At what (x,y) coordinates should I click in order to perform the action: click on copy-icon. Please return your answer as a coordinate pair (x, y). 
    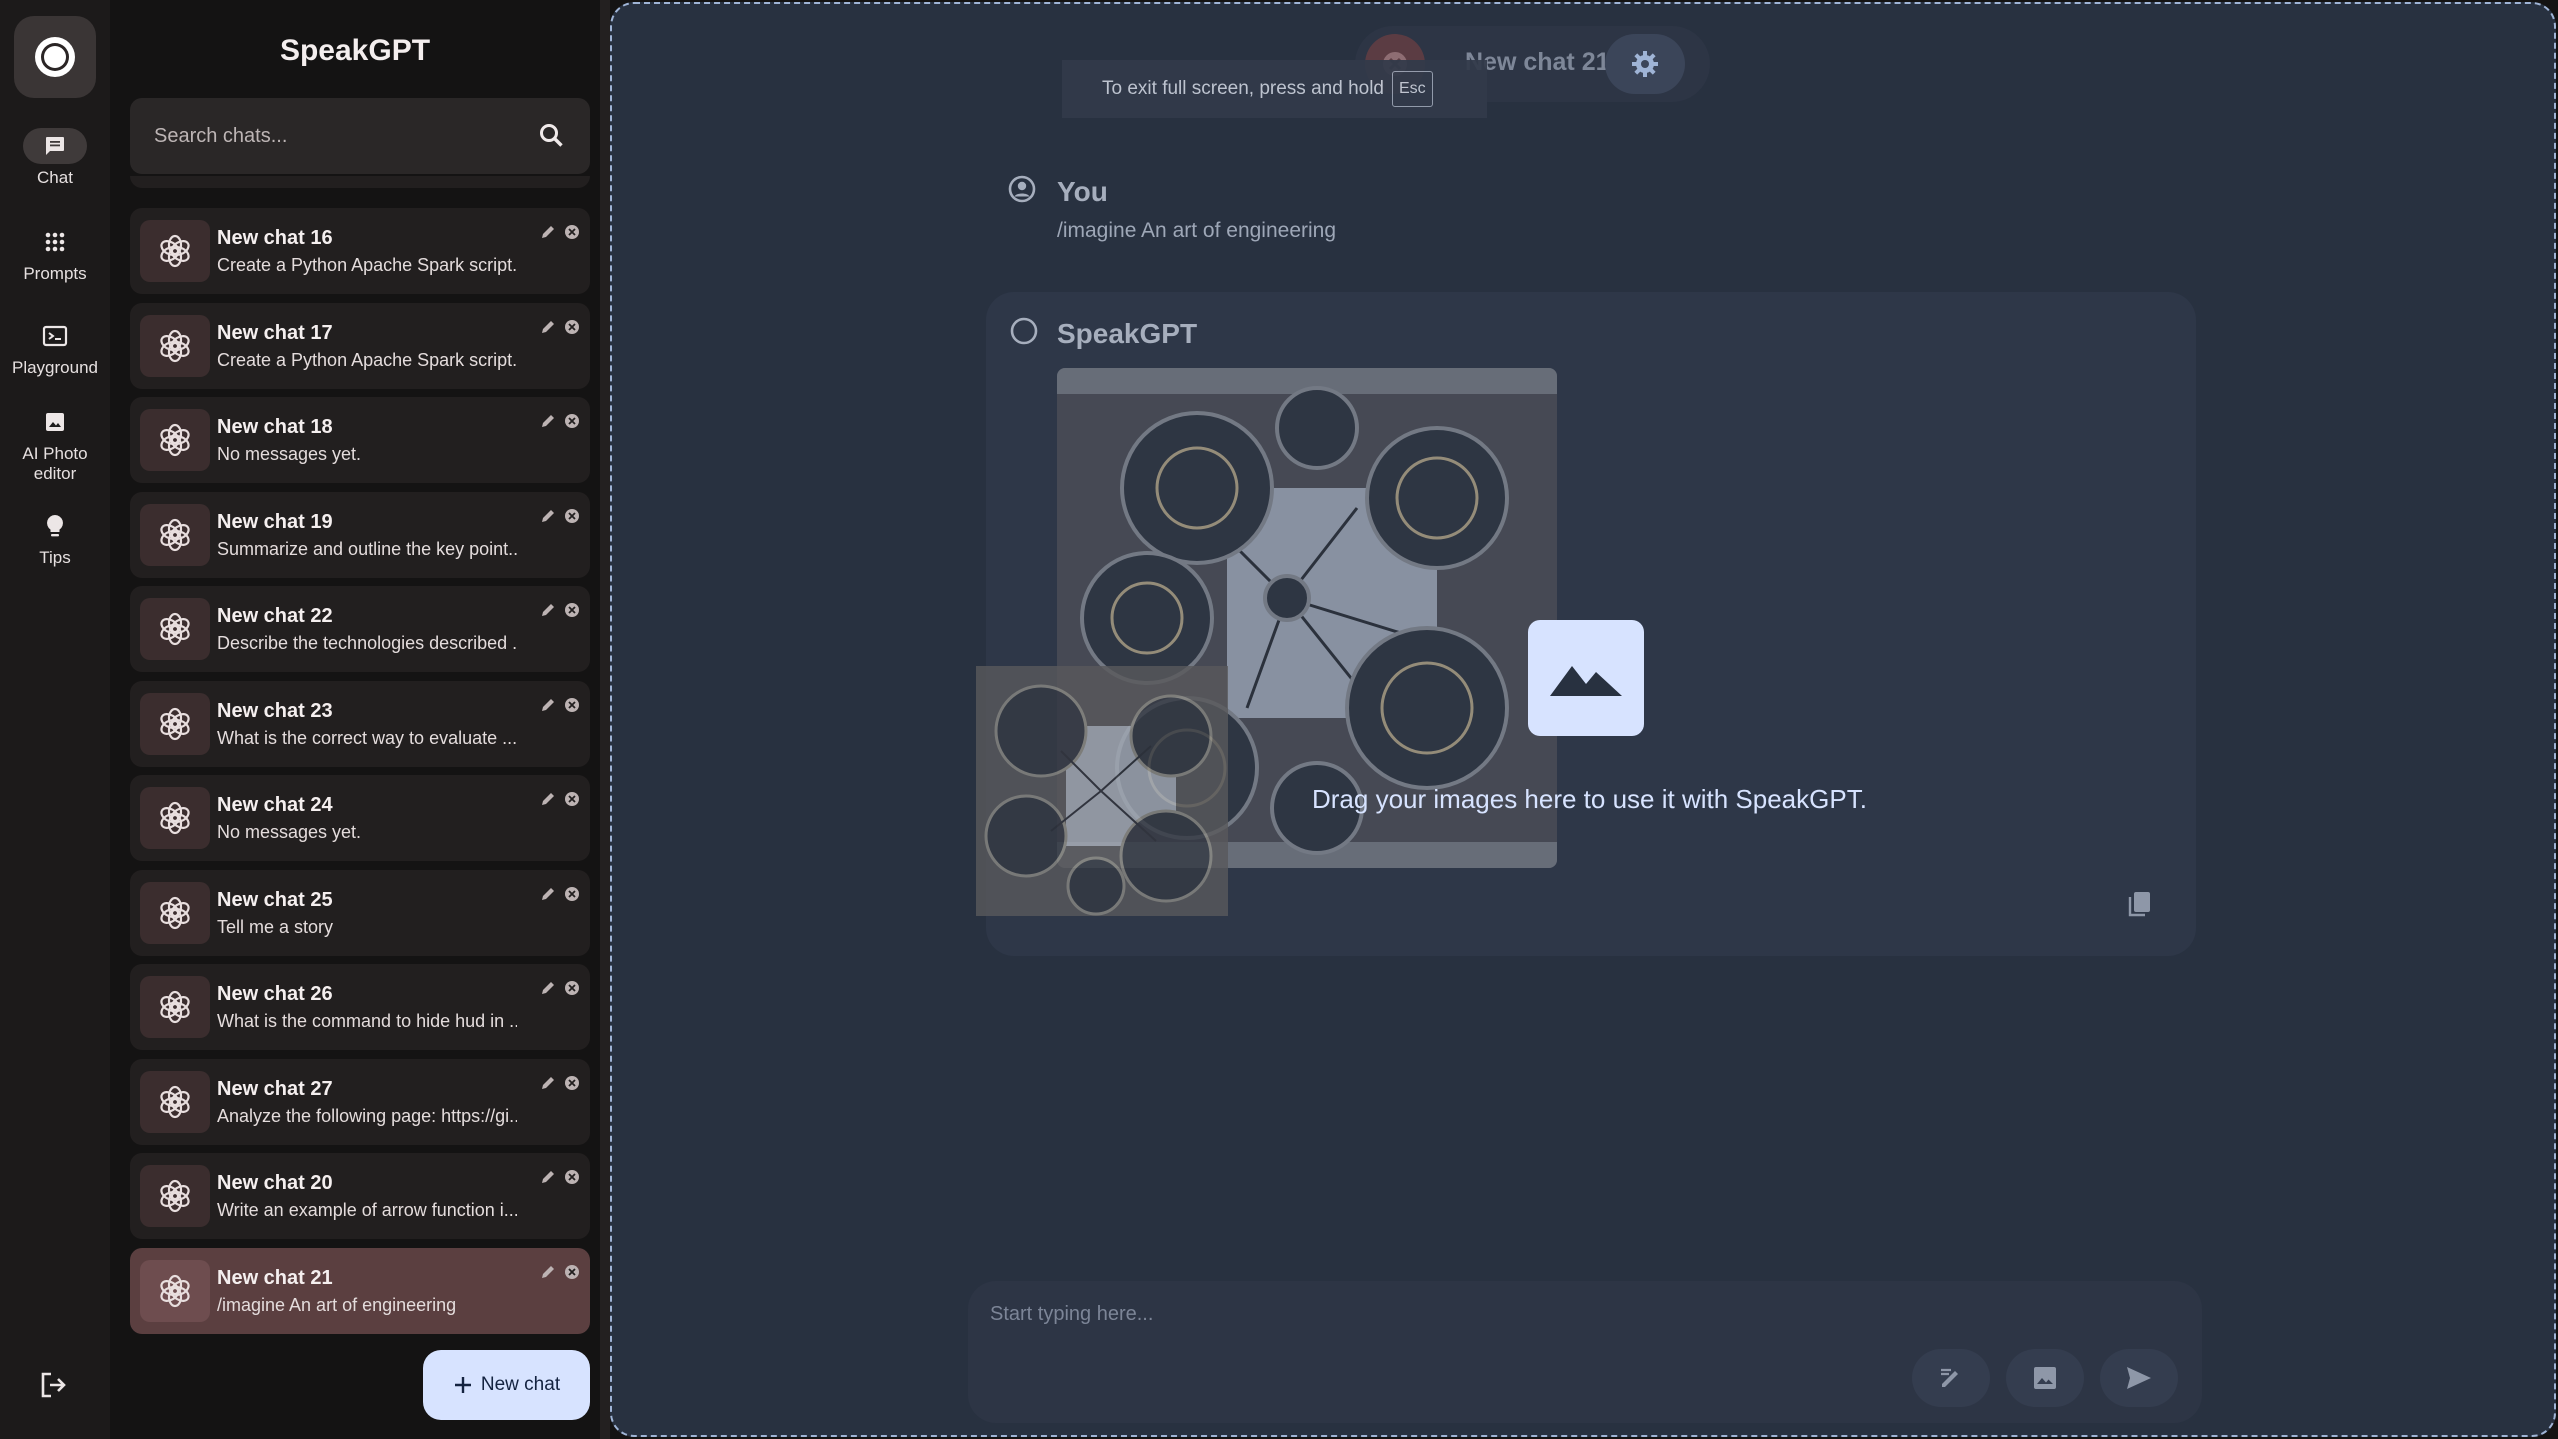
    Looking at the image, I should click on (2139, 904).